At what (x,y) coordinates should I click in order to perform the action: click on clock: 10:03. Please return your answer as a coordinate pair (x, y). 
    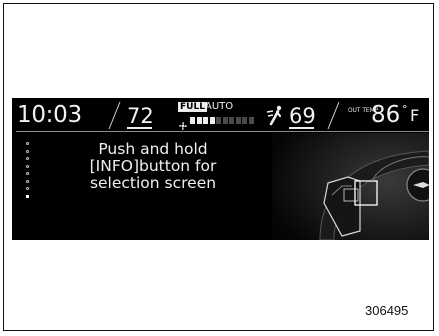
    Looking at the image, I should click on (49, 115).